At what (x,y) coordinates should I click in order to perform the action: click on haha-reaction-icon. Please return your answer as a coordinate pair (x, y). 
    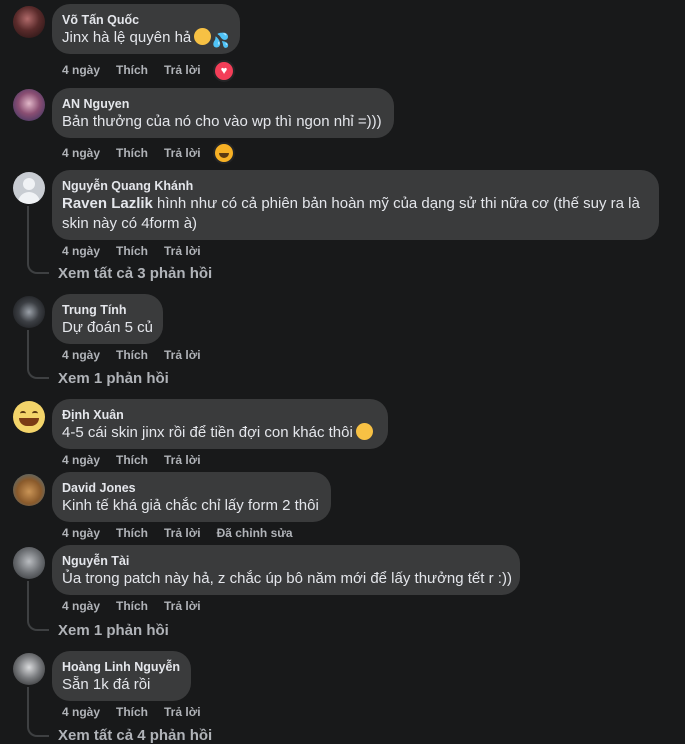
    Looking at the image, I should click on (224, 153).